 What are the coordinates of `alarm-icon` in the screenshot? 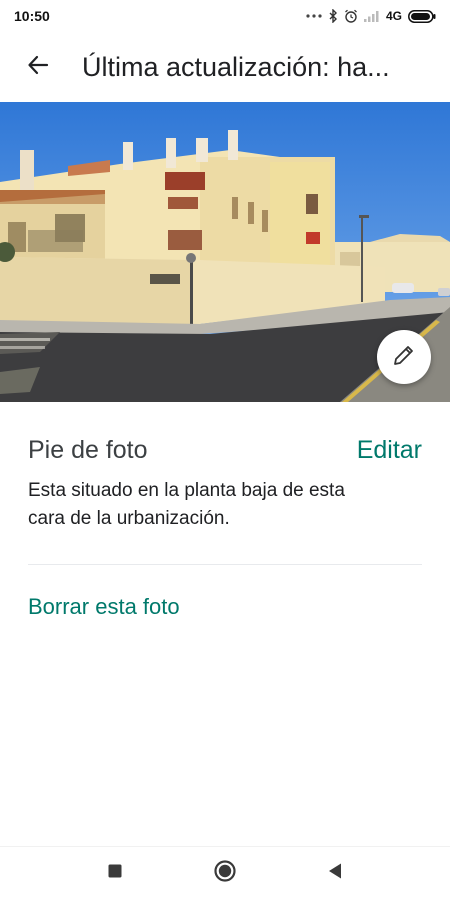 It's located at (351, 16).